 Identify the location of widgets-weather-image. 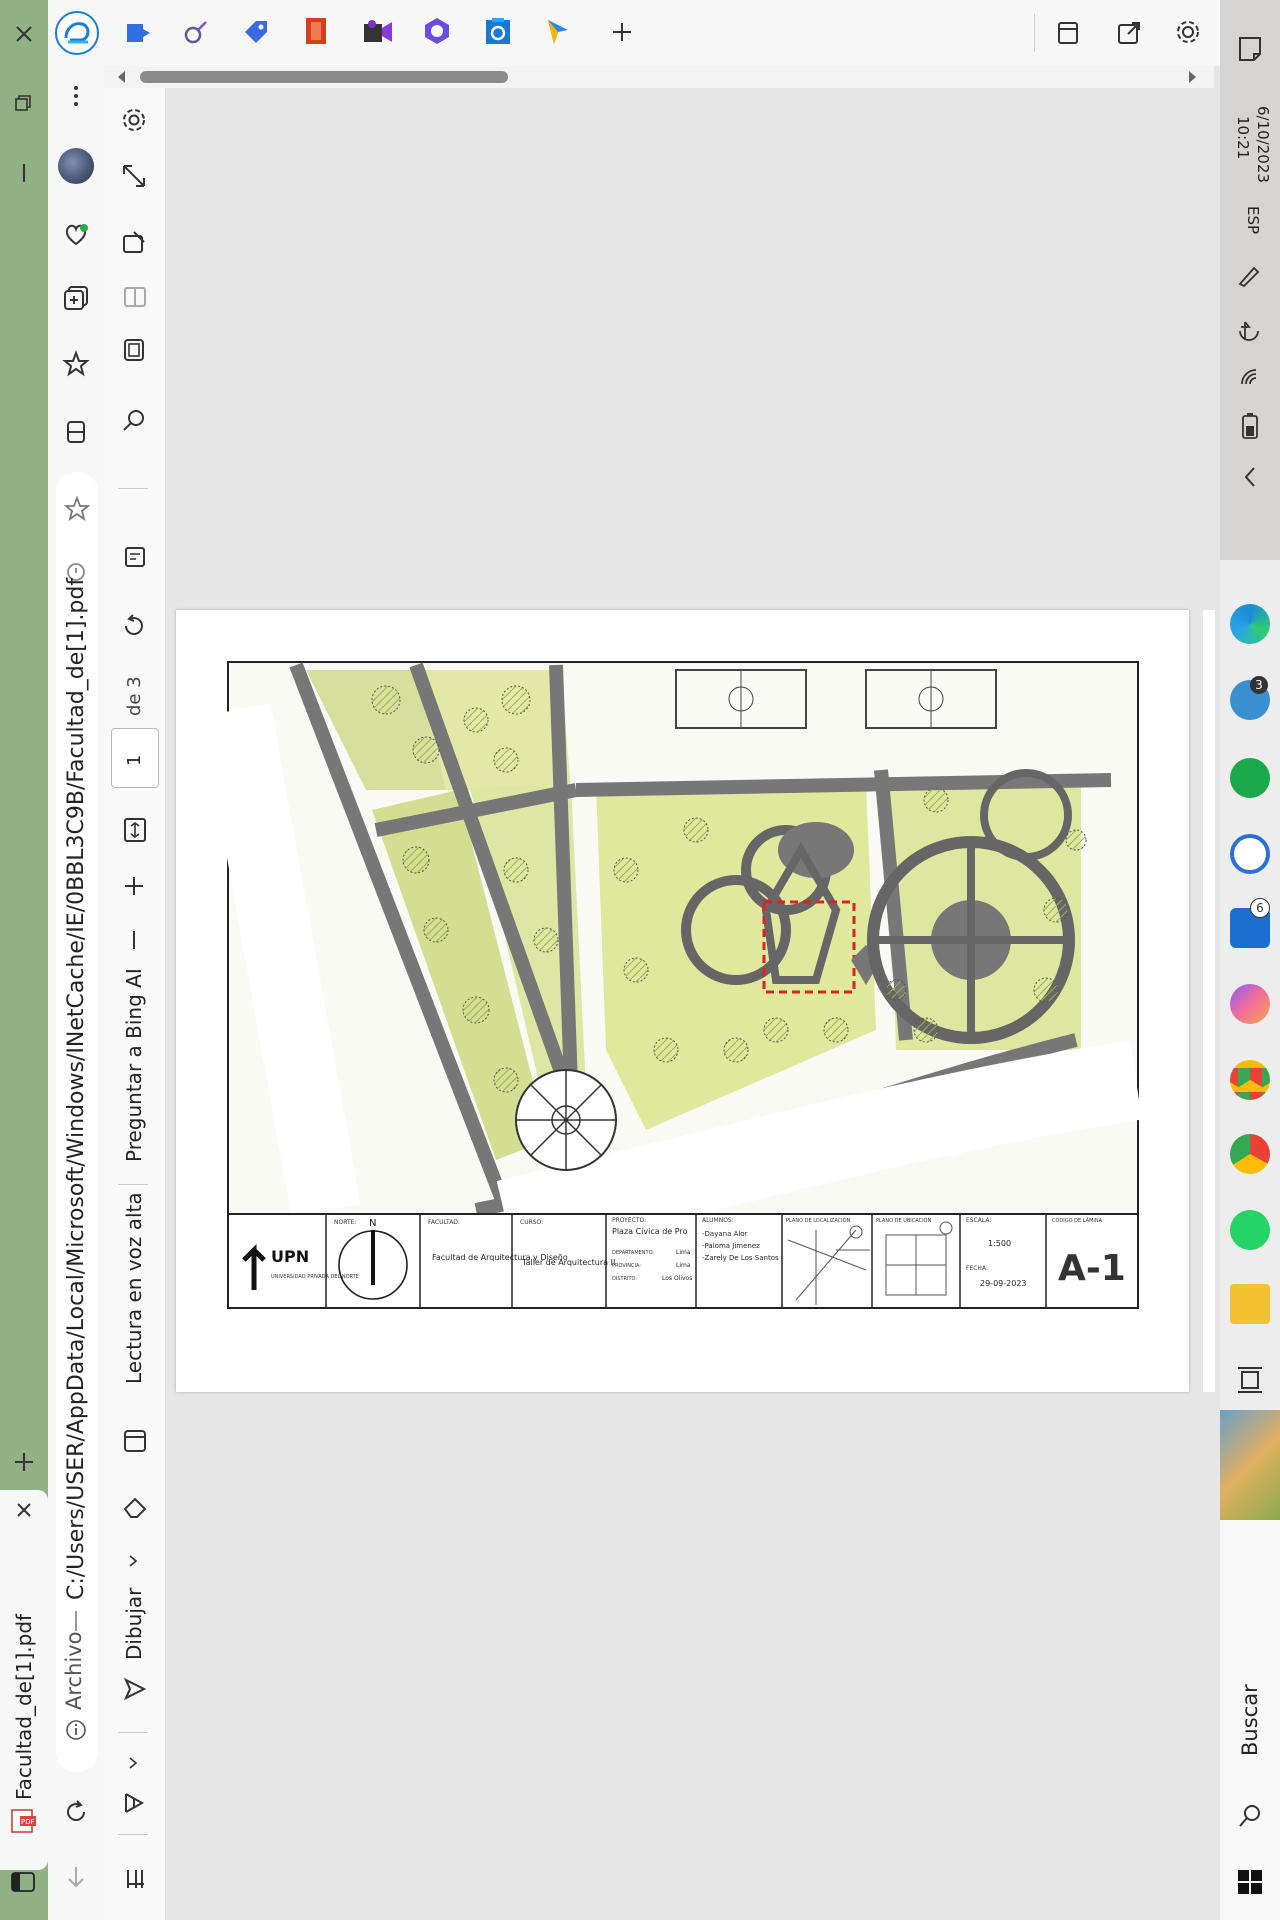
(1250, 1465).